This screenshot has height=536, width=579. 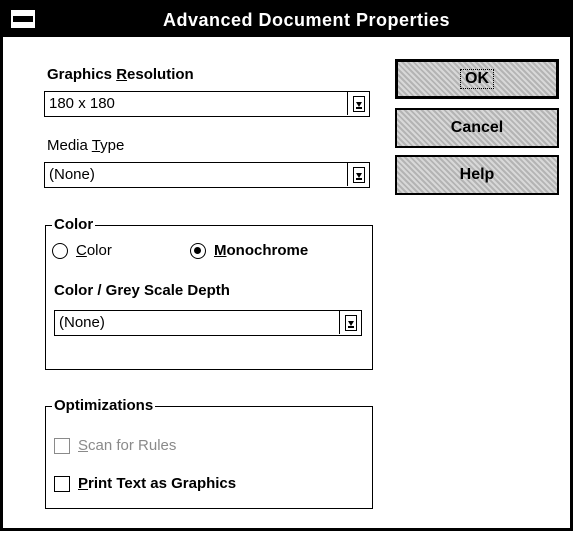 What do you see at coordinates (261, 250) in the screenshot?
I see `monochrome-radio-label: Monochrome` at bounding box center [261, 250].